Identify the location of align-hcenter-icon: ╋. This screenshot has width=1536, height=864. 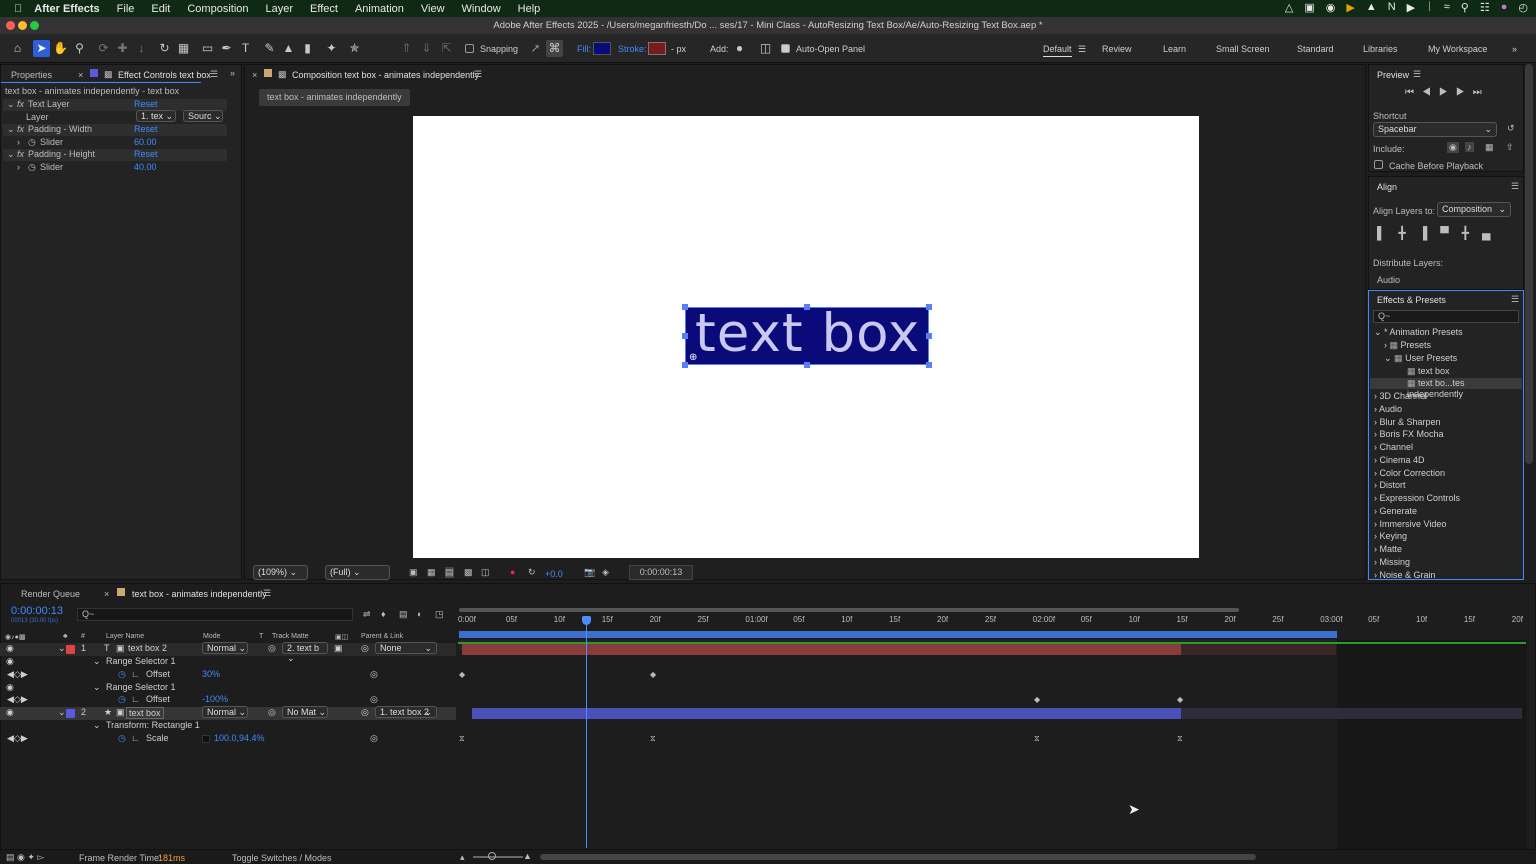
(1409, 233).